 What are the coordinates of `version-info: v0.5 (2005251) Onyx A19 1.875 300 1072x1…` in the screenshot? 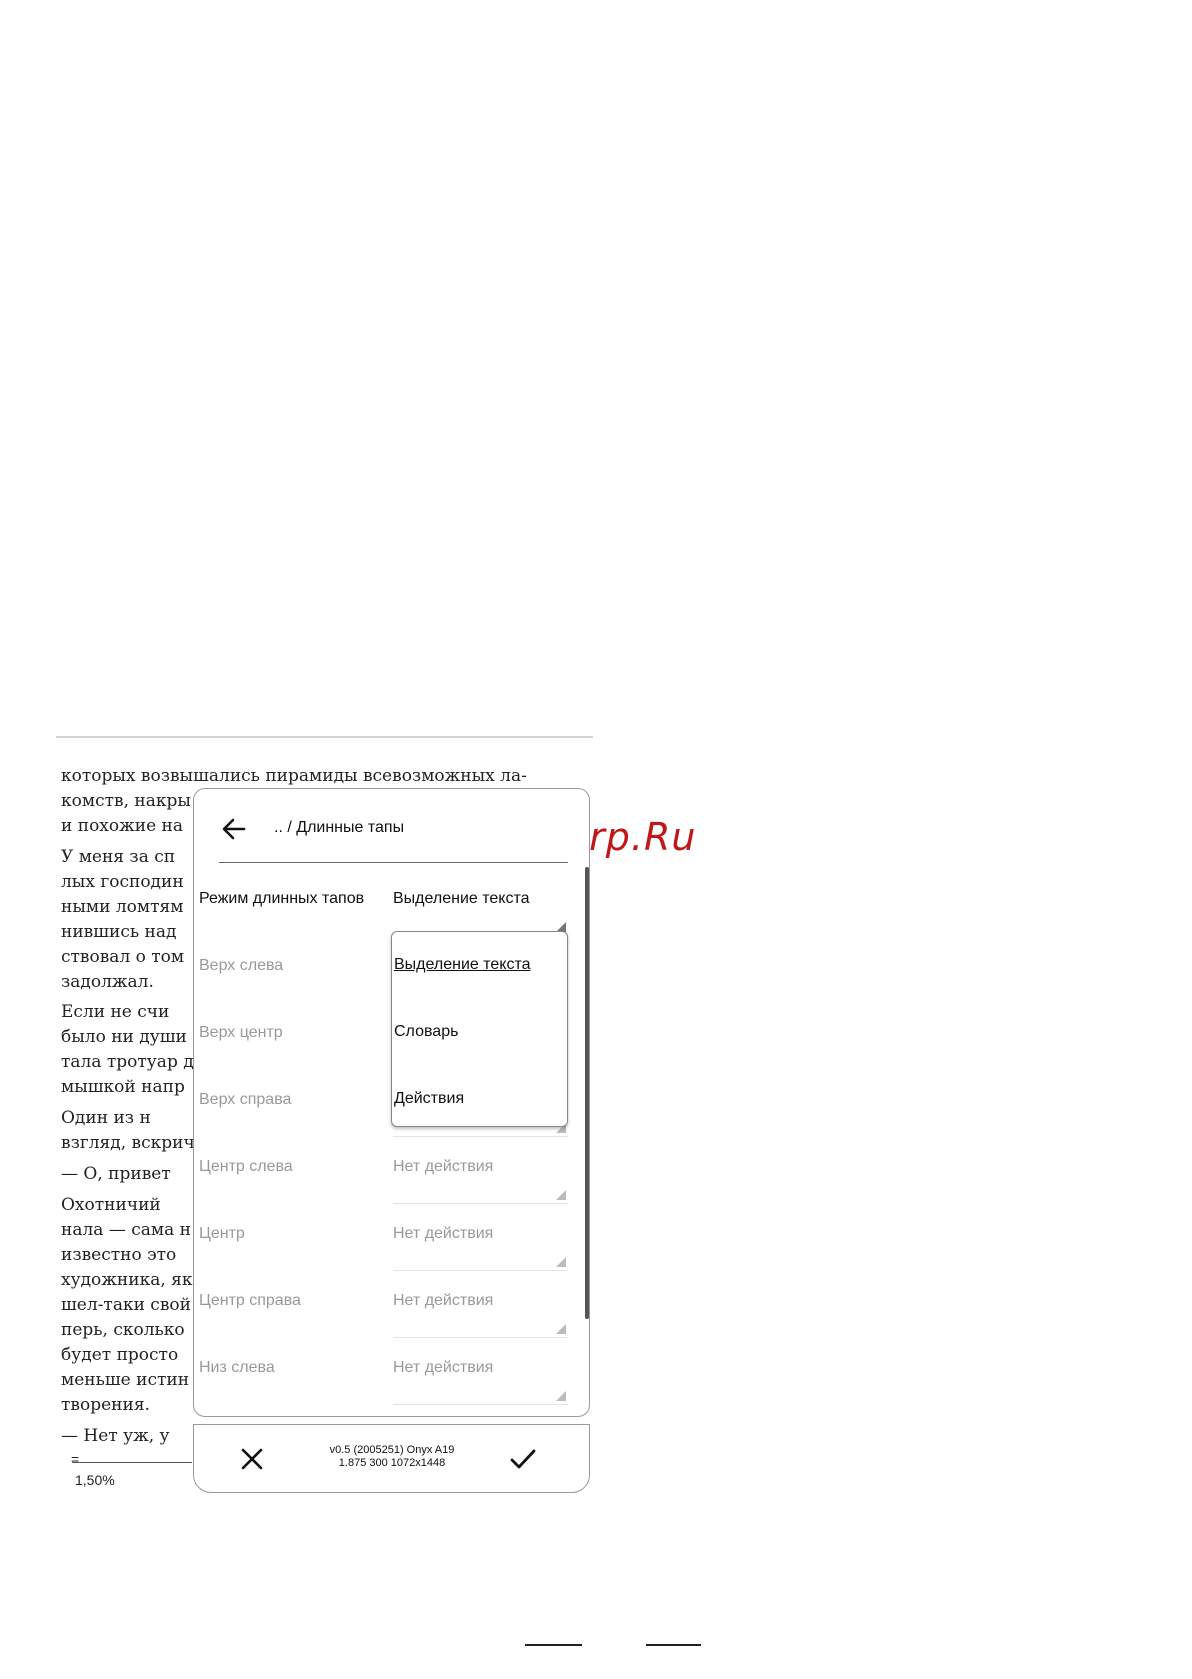 It's located at (392, 1457).